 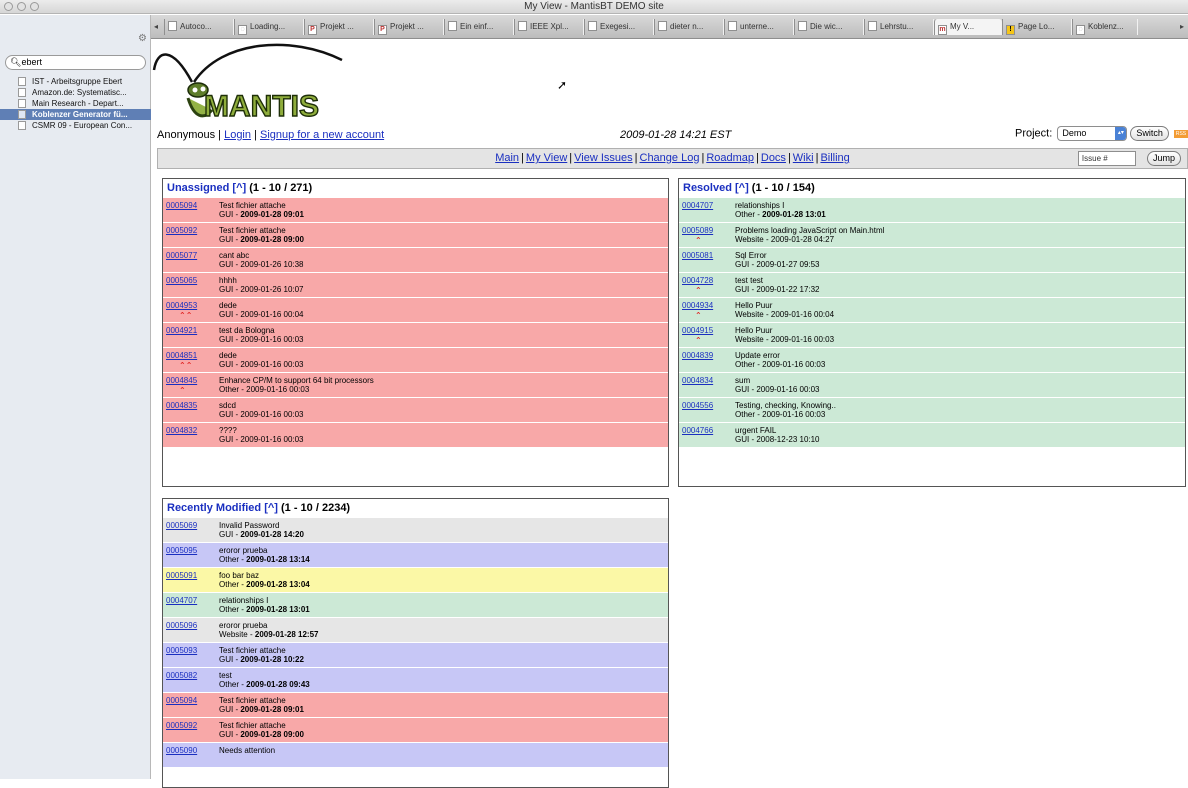 What do you see at coordinates (697, 381) in the screenshot?
I see `issue-id-link: 0004834` at bounding box center [697, 381].